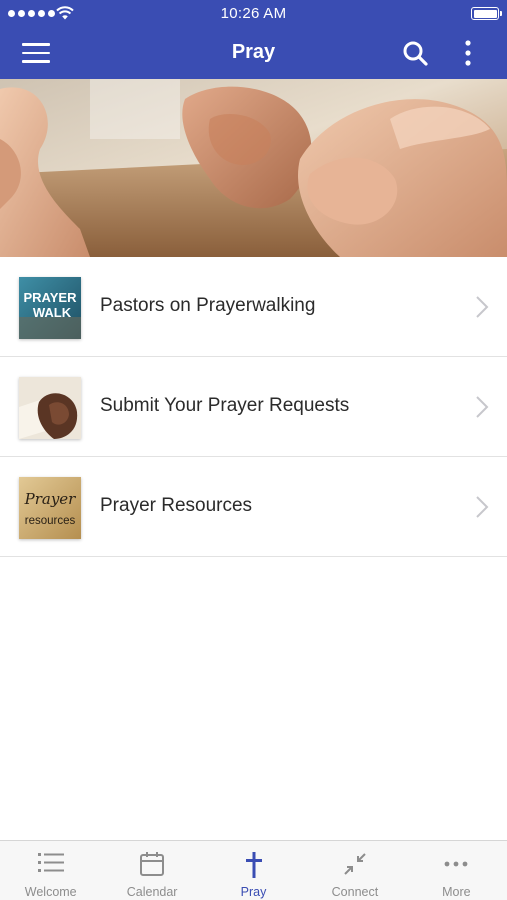  Describe the element at coordinates (208, 305) in the screenshot. I see `list-item-label: Pastors on Prayerwalking` at that location.